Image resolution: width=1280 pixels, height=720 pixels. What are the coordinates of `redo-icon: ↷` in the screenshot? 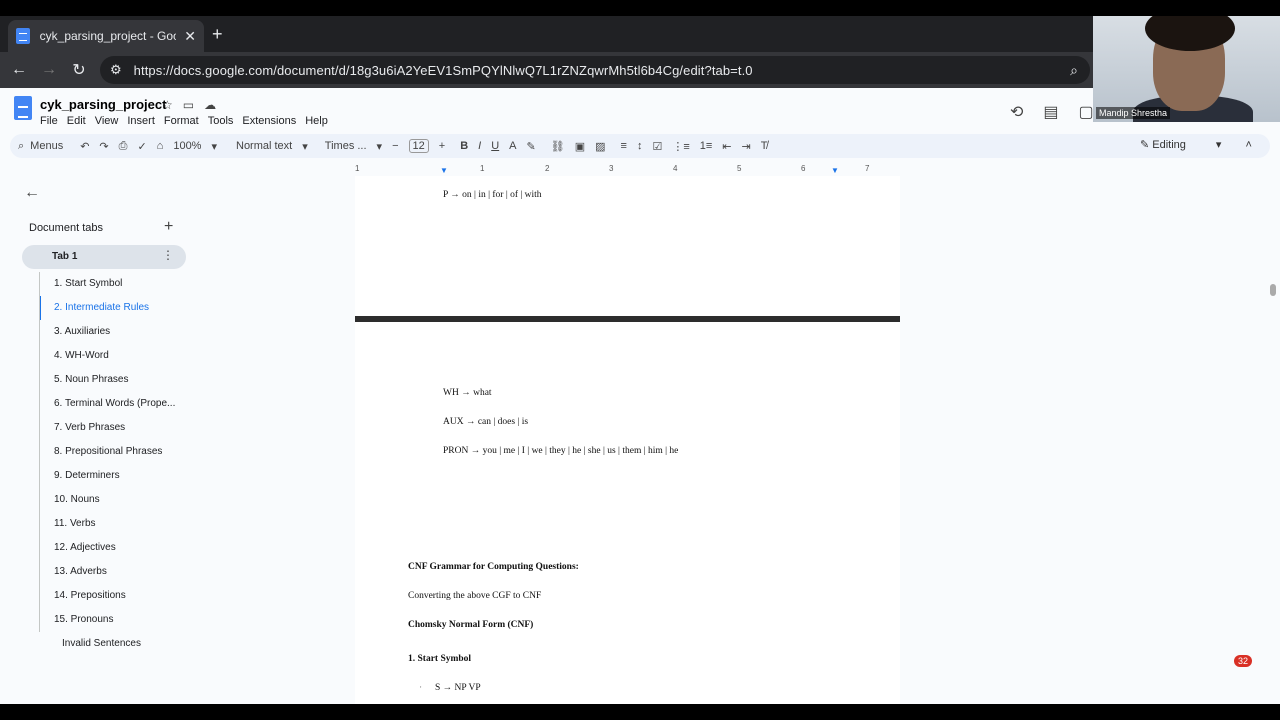 It's located at (103, 146).